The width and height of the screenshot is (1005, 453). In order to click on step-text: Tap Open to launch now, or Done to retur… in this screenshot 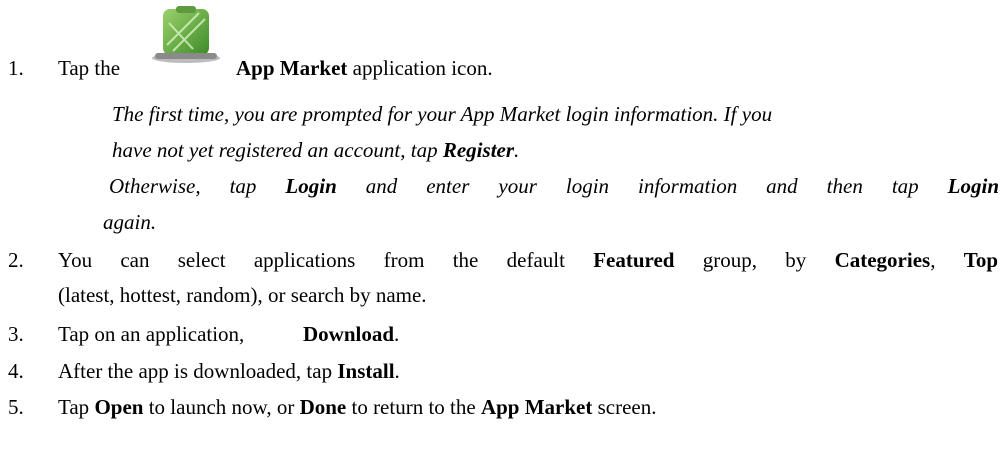, I will do `click(357, 407)`.